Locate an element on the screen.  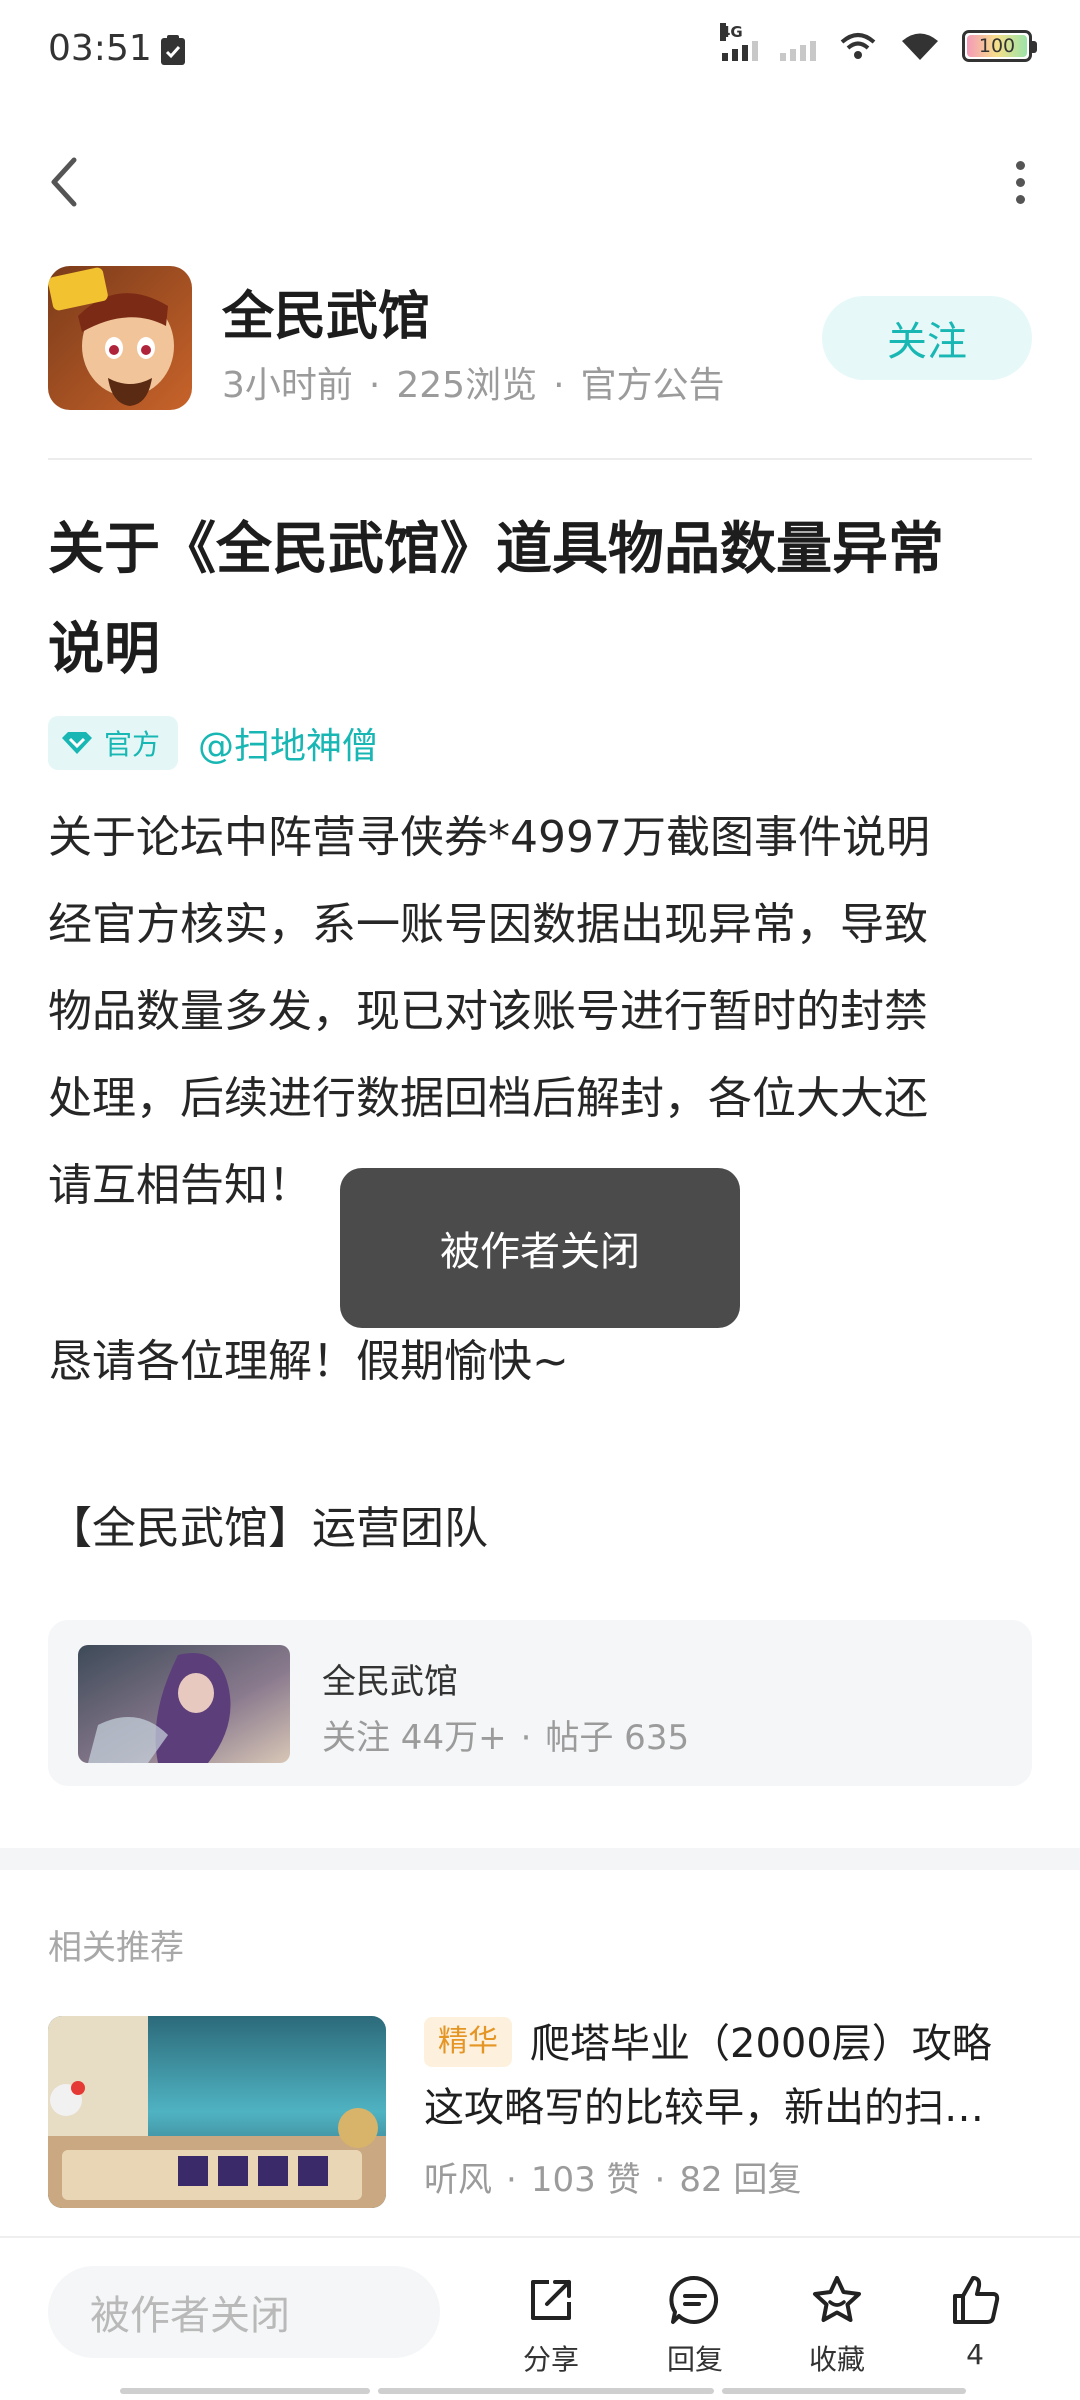
gesture-bar is located at coordinates (540, 2392).